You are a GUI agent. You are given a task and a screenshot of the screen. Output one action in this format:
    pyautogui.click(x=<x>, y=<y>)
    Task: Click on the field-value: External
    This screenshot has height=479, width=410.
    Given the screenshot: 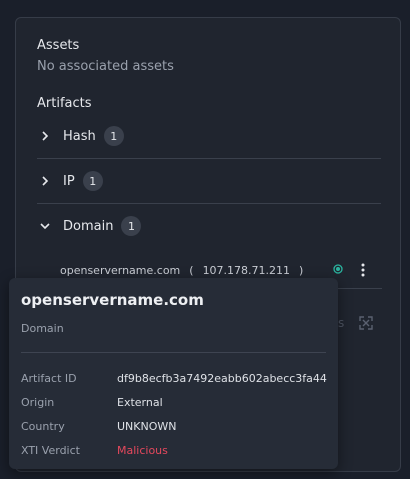 What is the action you would take?
    pyautogui.click(x=140, y=402)
    